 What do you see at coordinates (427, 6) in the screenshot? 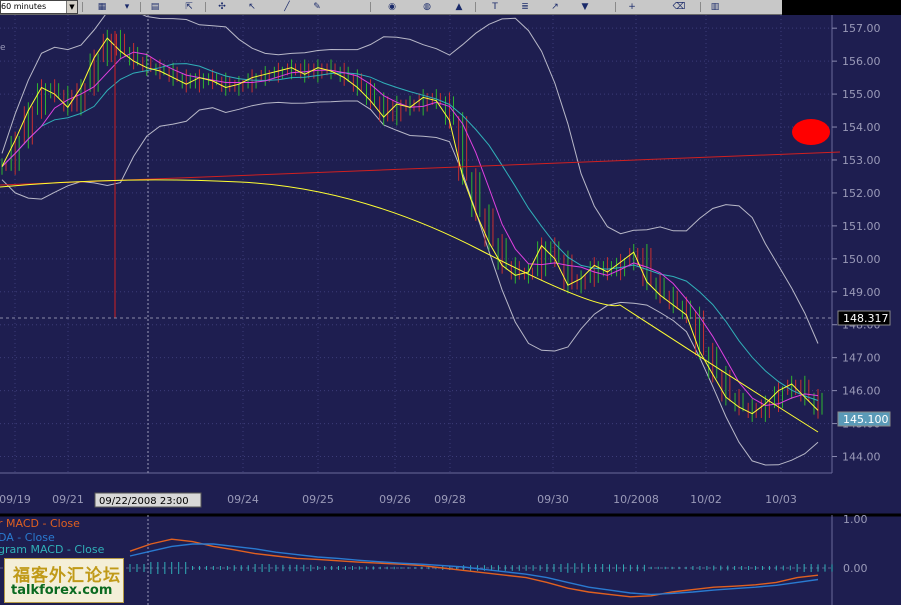
I see `globe-icon: ◍` at bounding box center [427, 6].